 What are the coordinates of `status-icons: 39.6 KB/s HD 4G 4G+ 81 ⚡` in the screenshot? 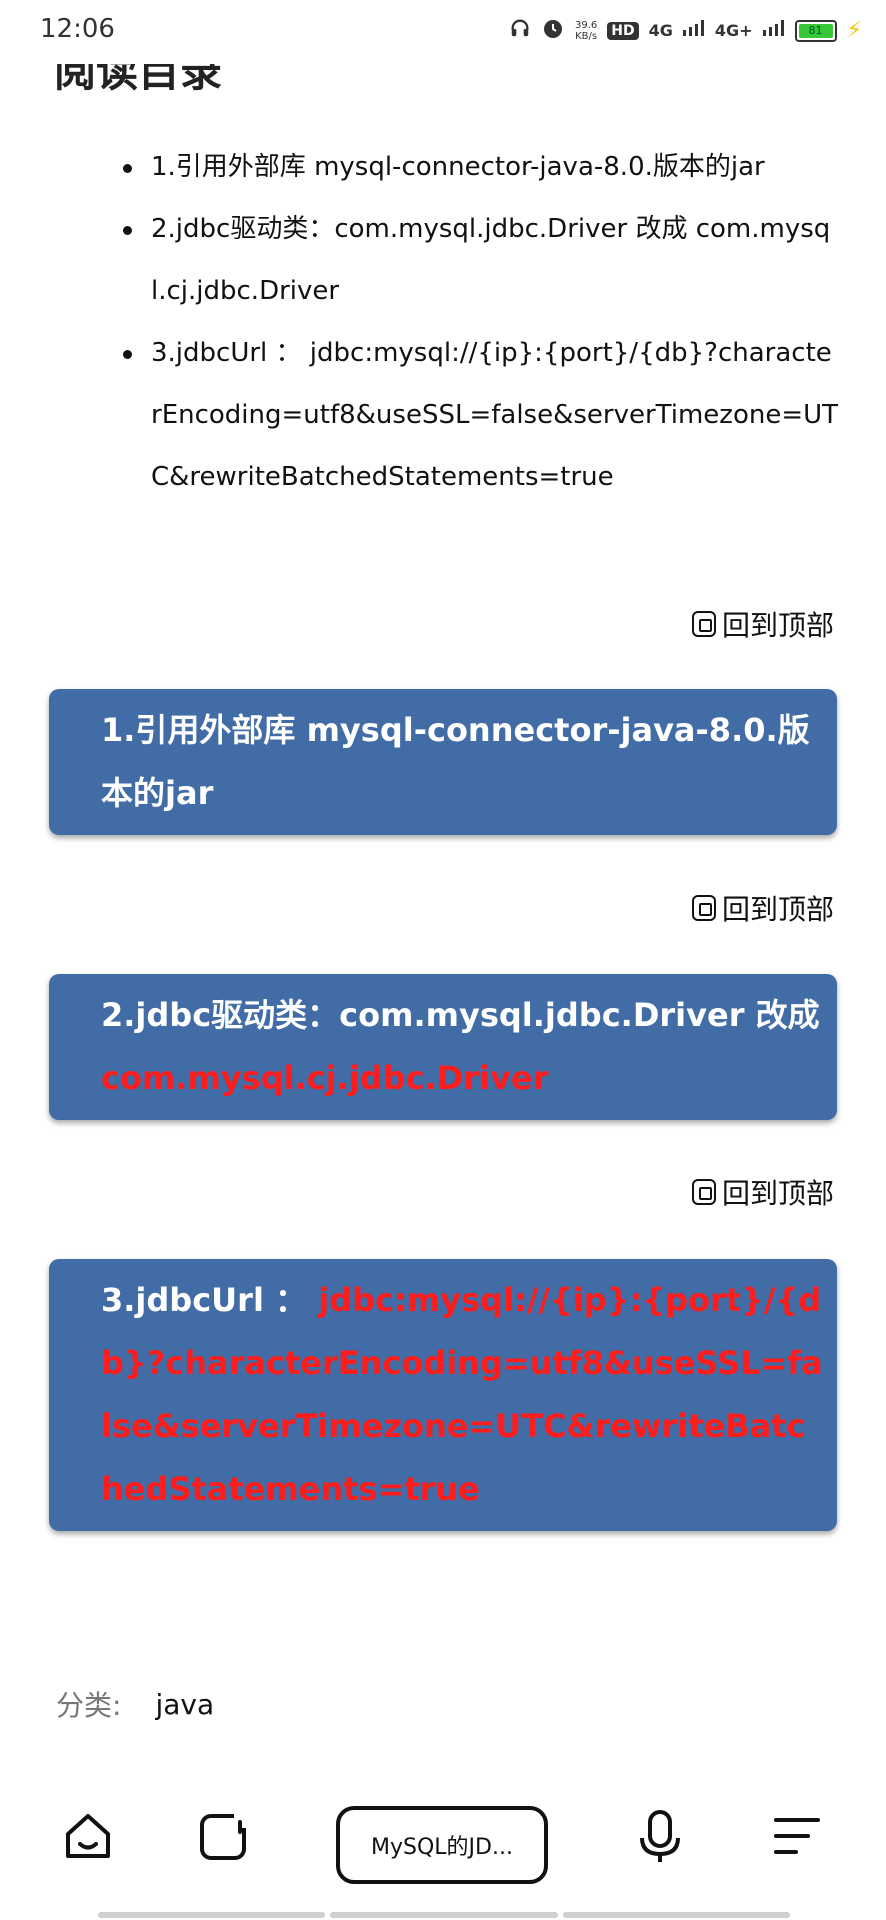 It's located at (685, 30).